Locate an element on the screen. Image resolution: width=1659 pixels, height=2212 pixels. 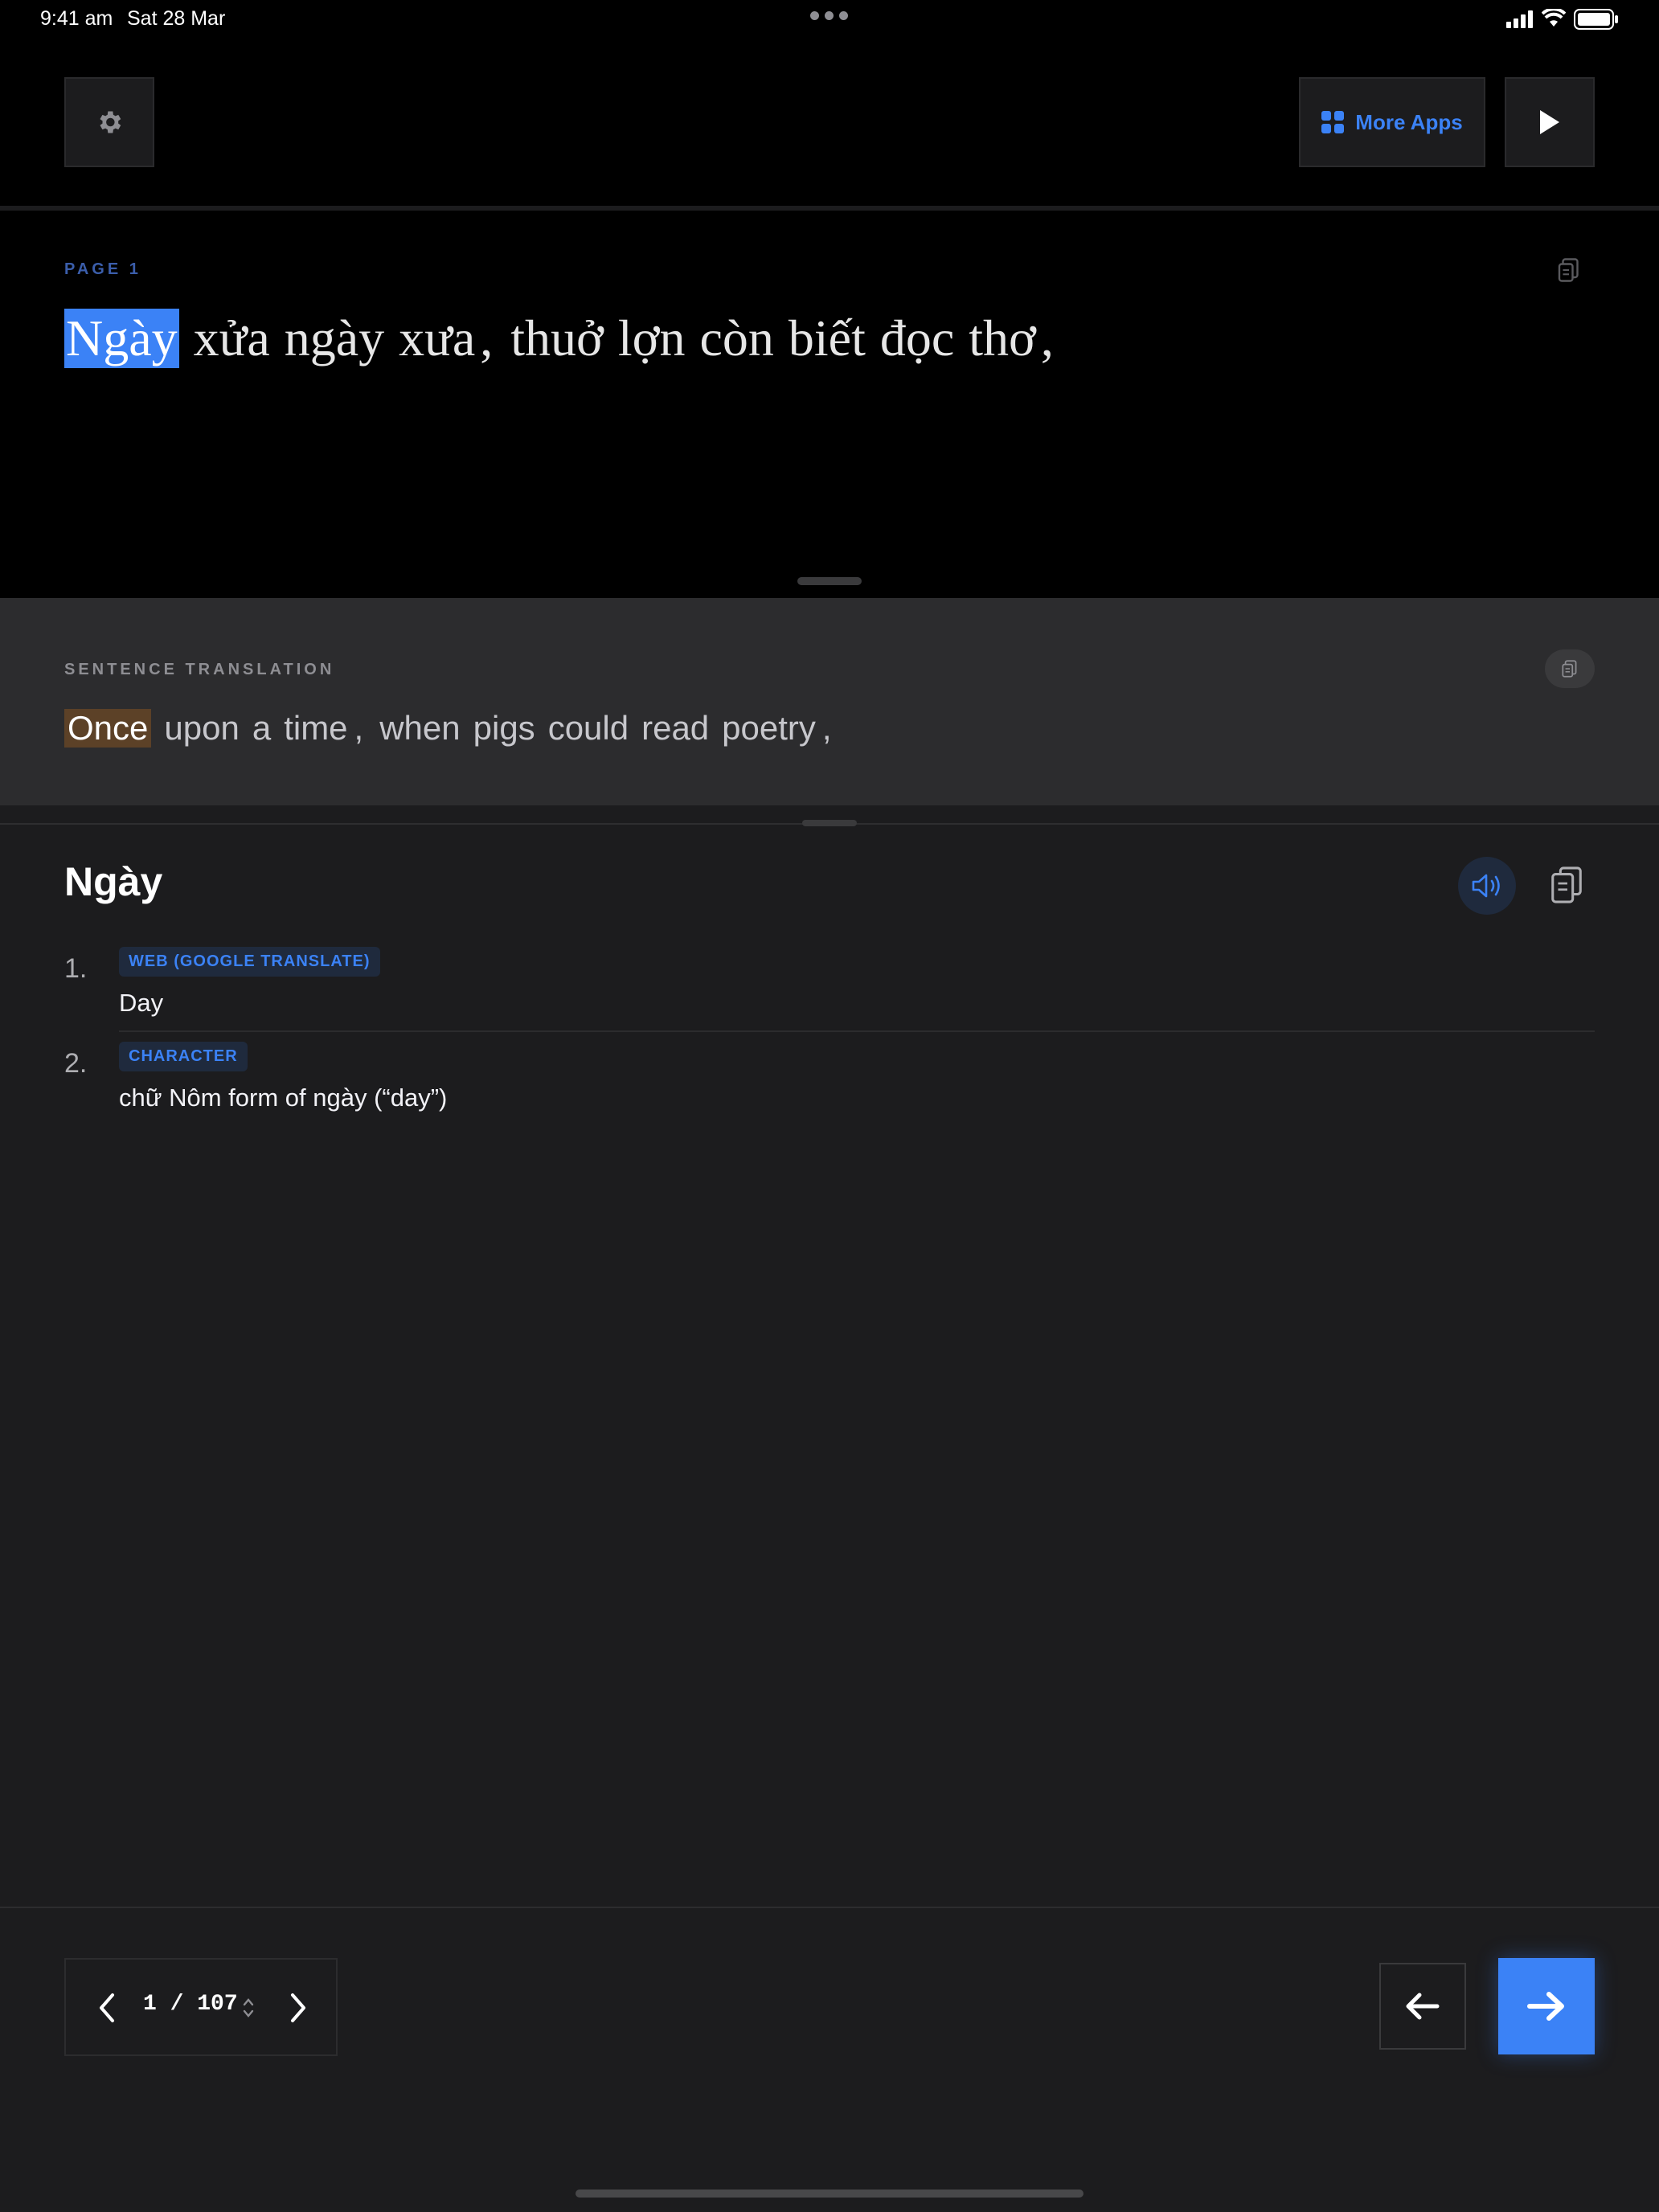
translated-sentence: Once upon a time, when pigs could read poetry, is located at coordinates (456, 728).